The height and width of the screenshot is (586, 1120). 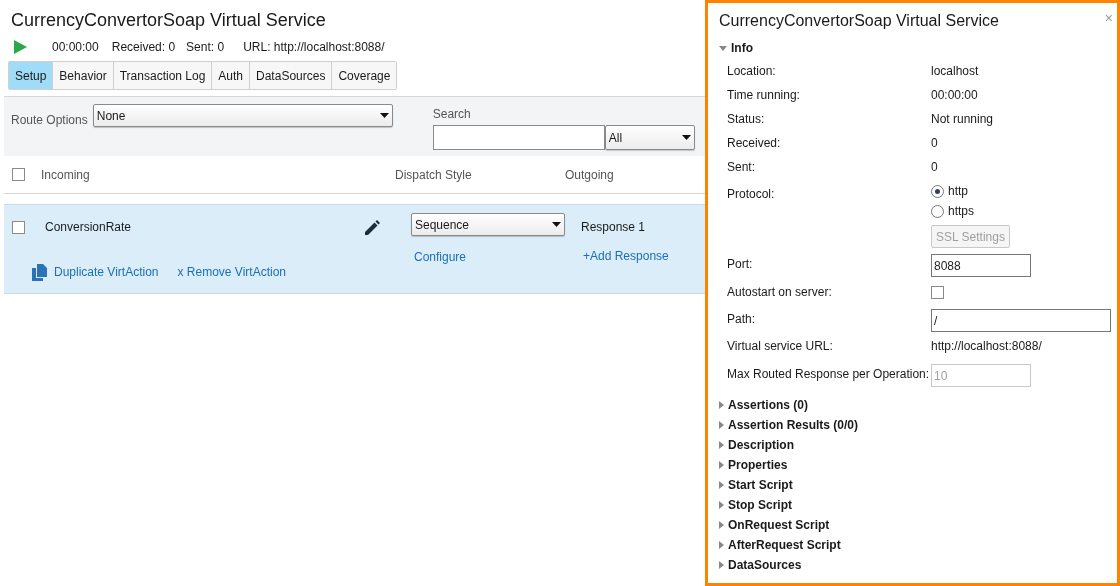 What do you see at coordinates (49, 120) in the screenshot?
I see `route-options-label: Route Options` at bounding box center [49, 120].